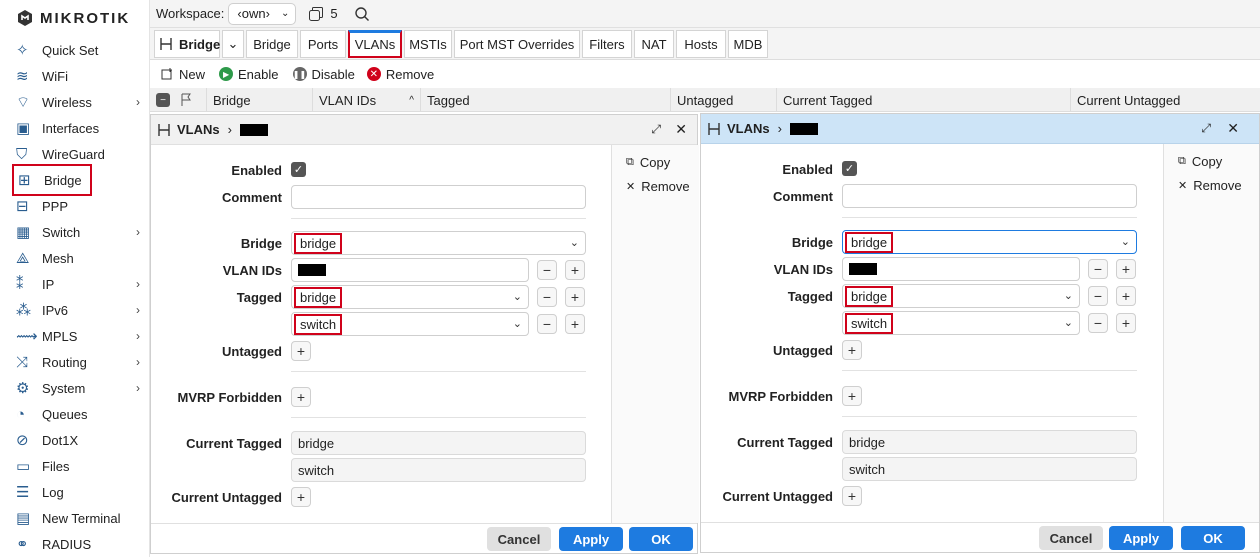 The image size is (1260, 557). Describe the element at coordinates (80, 362) in the screenshot. I see `sidebar-item-routing: ⤨ Routing ›` at that location.